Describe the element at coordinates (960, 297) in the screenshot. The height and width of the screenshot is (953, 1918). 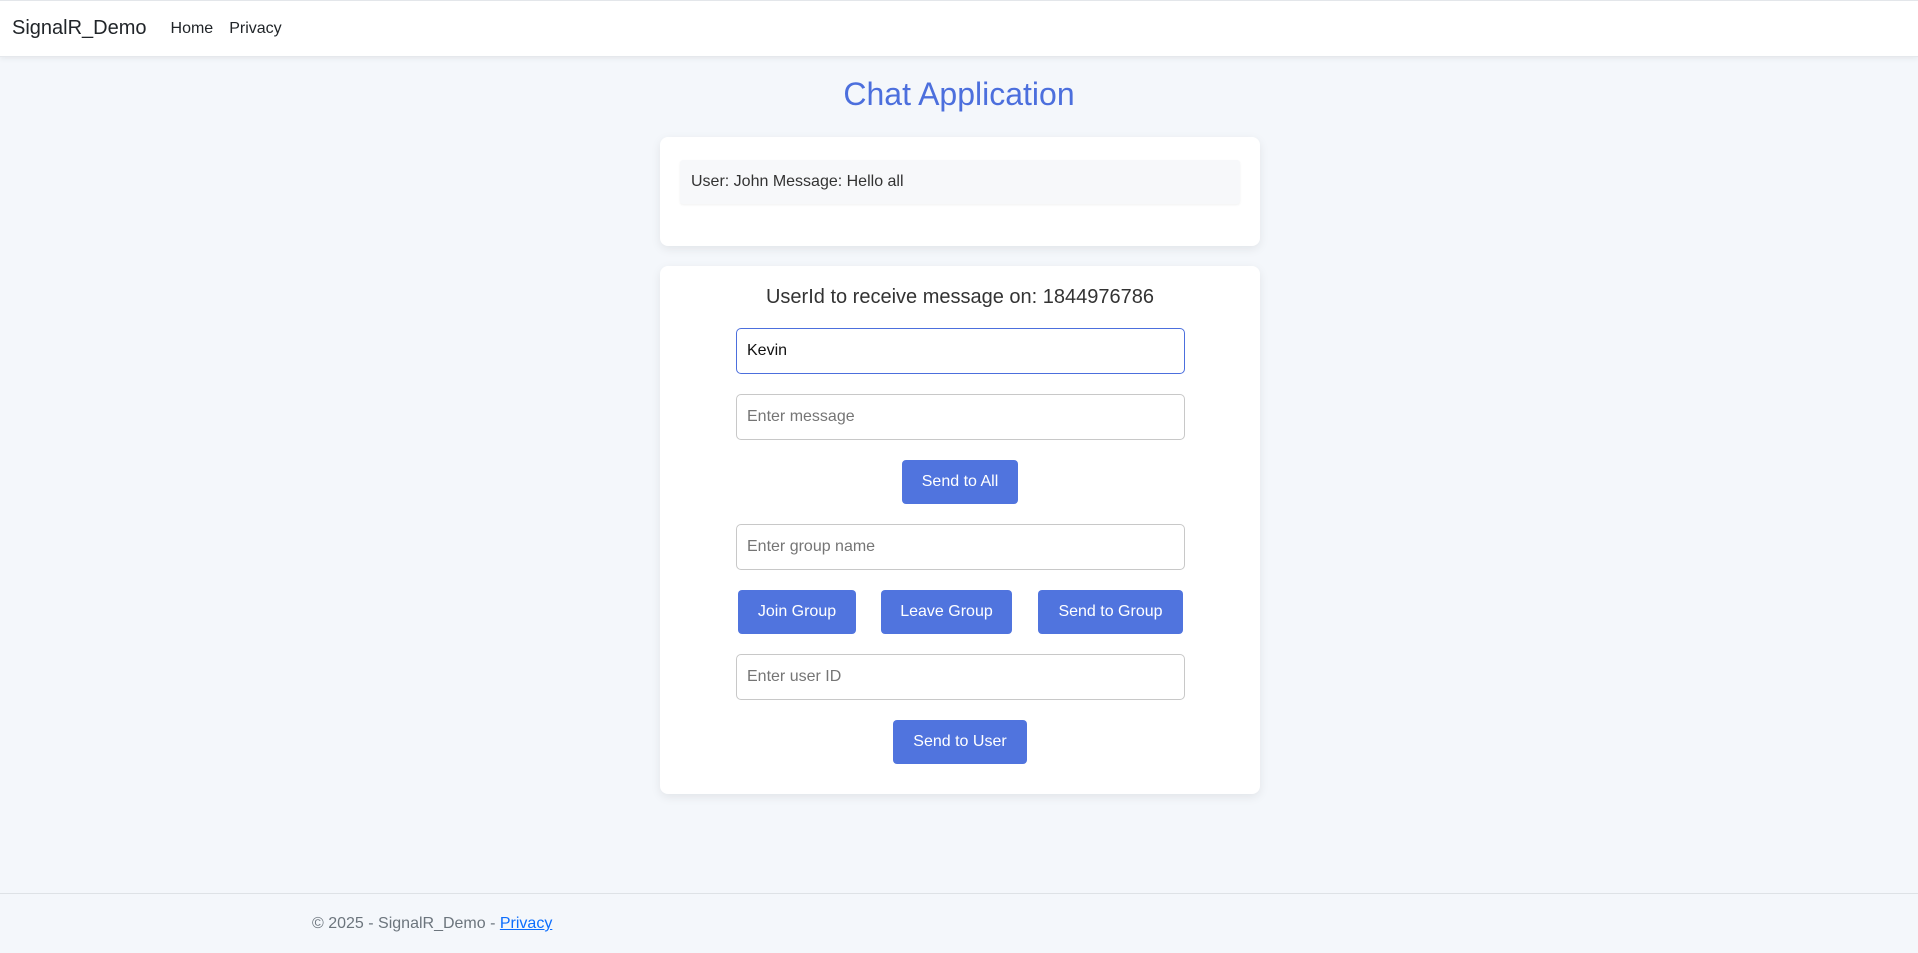
I see `userid-label: UserId to receive message on: 1844976786` at that location.